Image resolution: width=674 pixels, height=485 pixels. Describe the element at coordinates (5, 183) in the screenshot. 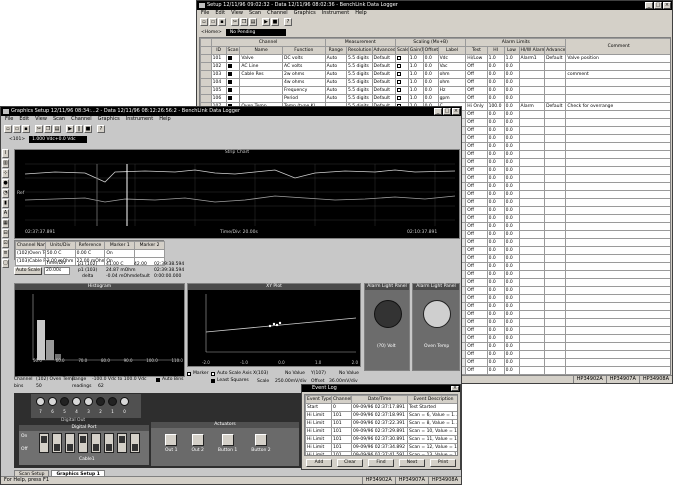

I see `light-tool-icon: ●` at that location.